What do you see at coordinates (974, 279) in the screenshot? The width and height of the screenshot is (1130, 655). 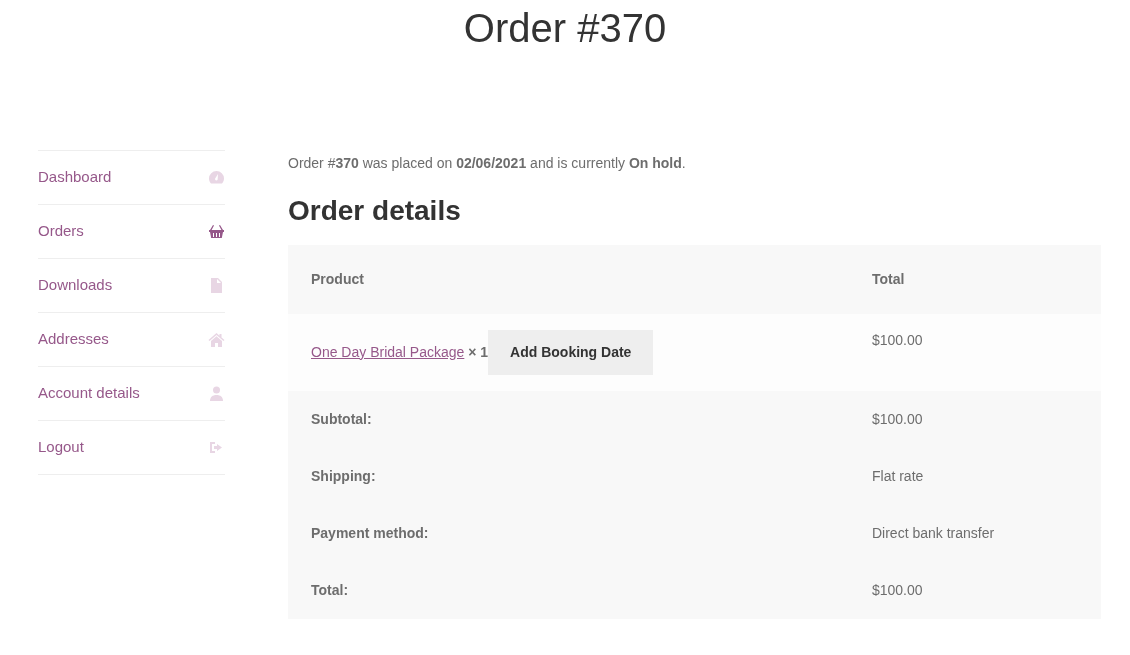 I see `column-header: Total` at bounding box center [974, 279].